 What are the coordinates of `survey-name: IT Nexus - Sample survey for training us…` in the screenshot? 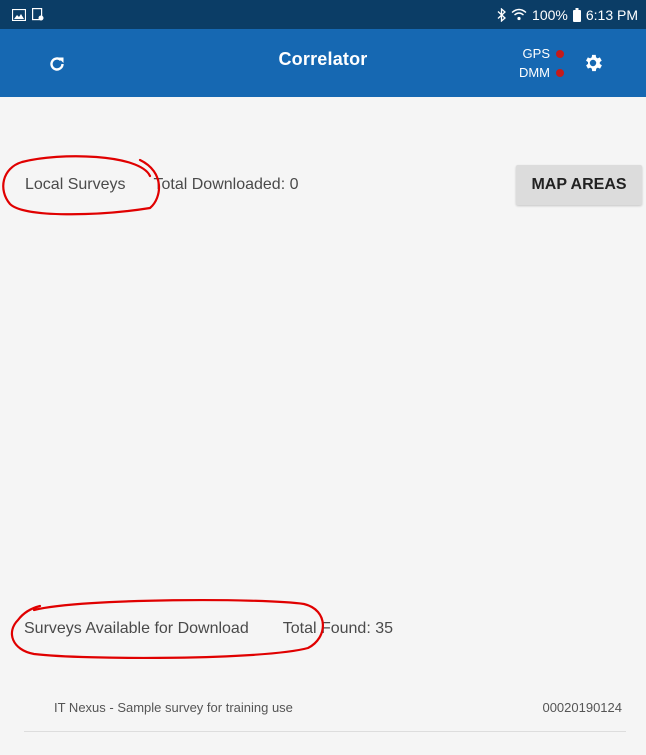 It's located at (173, 707).